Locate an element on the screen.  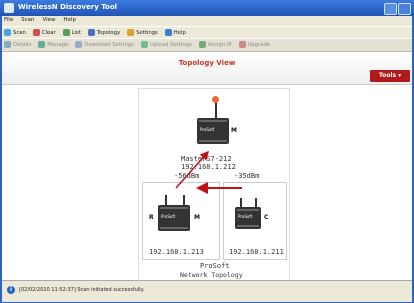
footer-caption: Network Topology is located at coordinates (211, 275).